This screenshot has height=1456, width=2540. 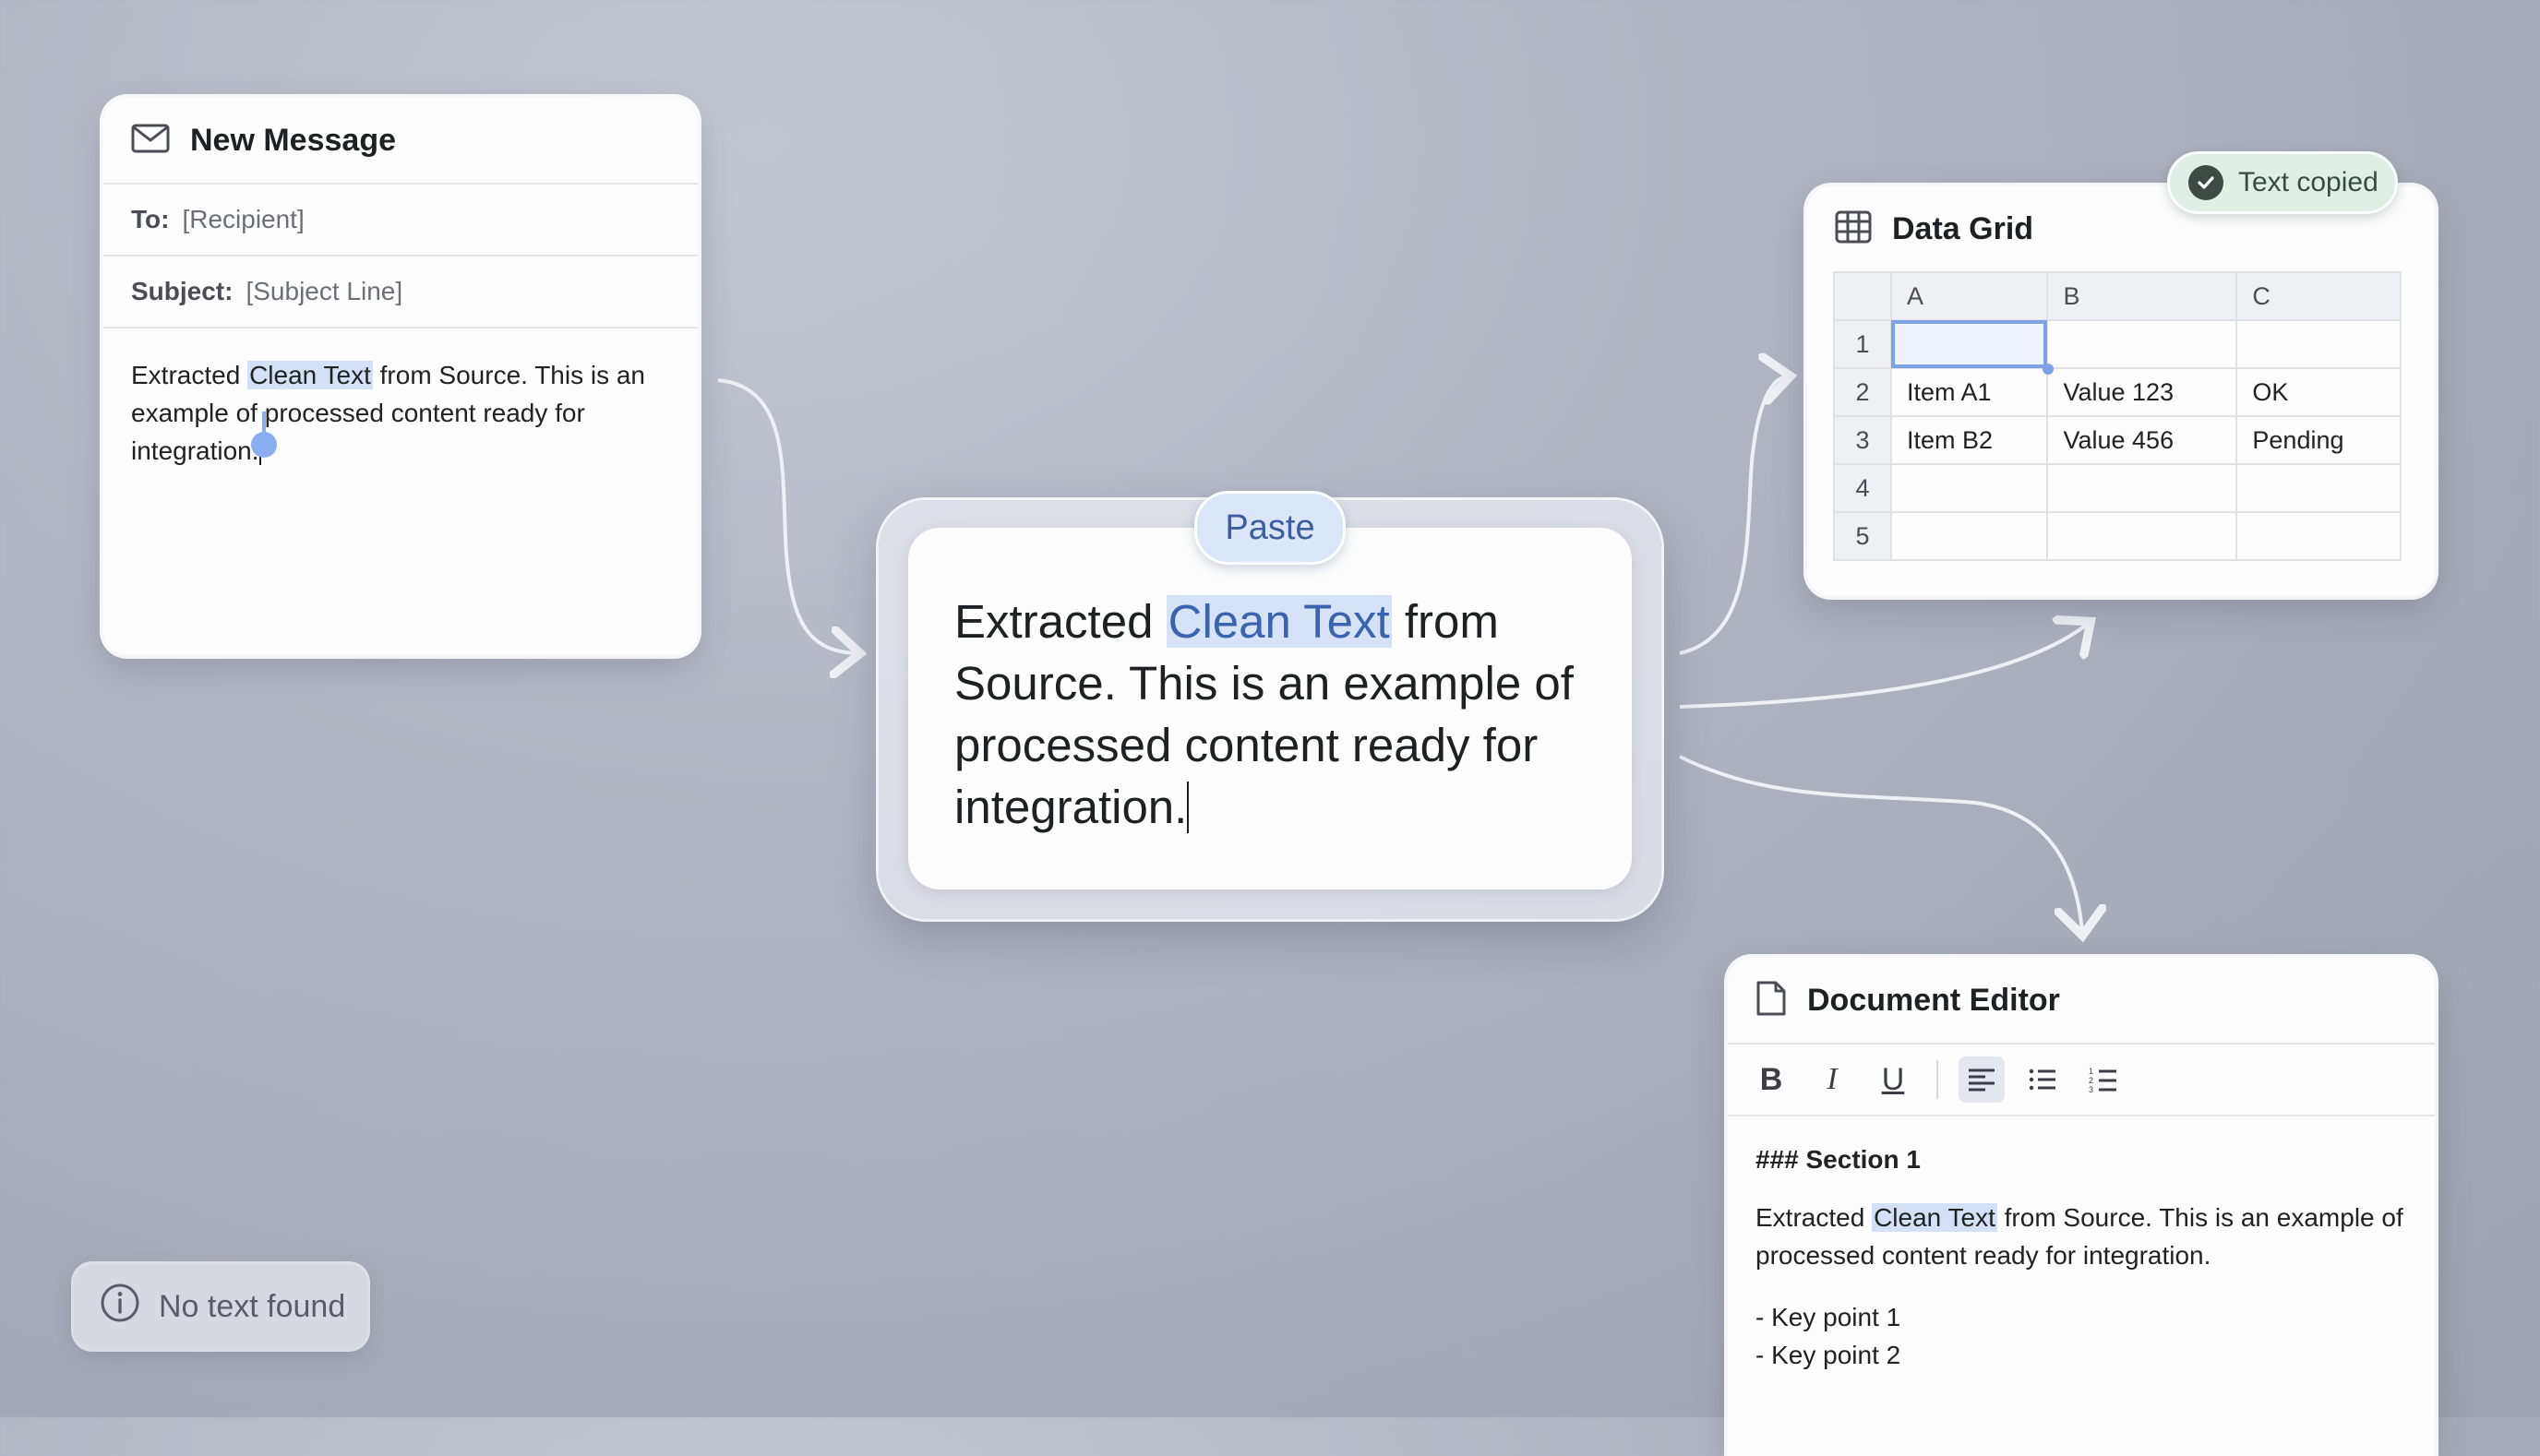 What do you see at coordinates (1853, 229) in the screenshot?
I see `table-icon` at bounding box center [1853, 229].